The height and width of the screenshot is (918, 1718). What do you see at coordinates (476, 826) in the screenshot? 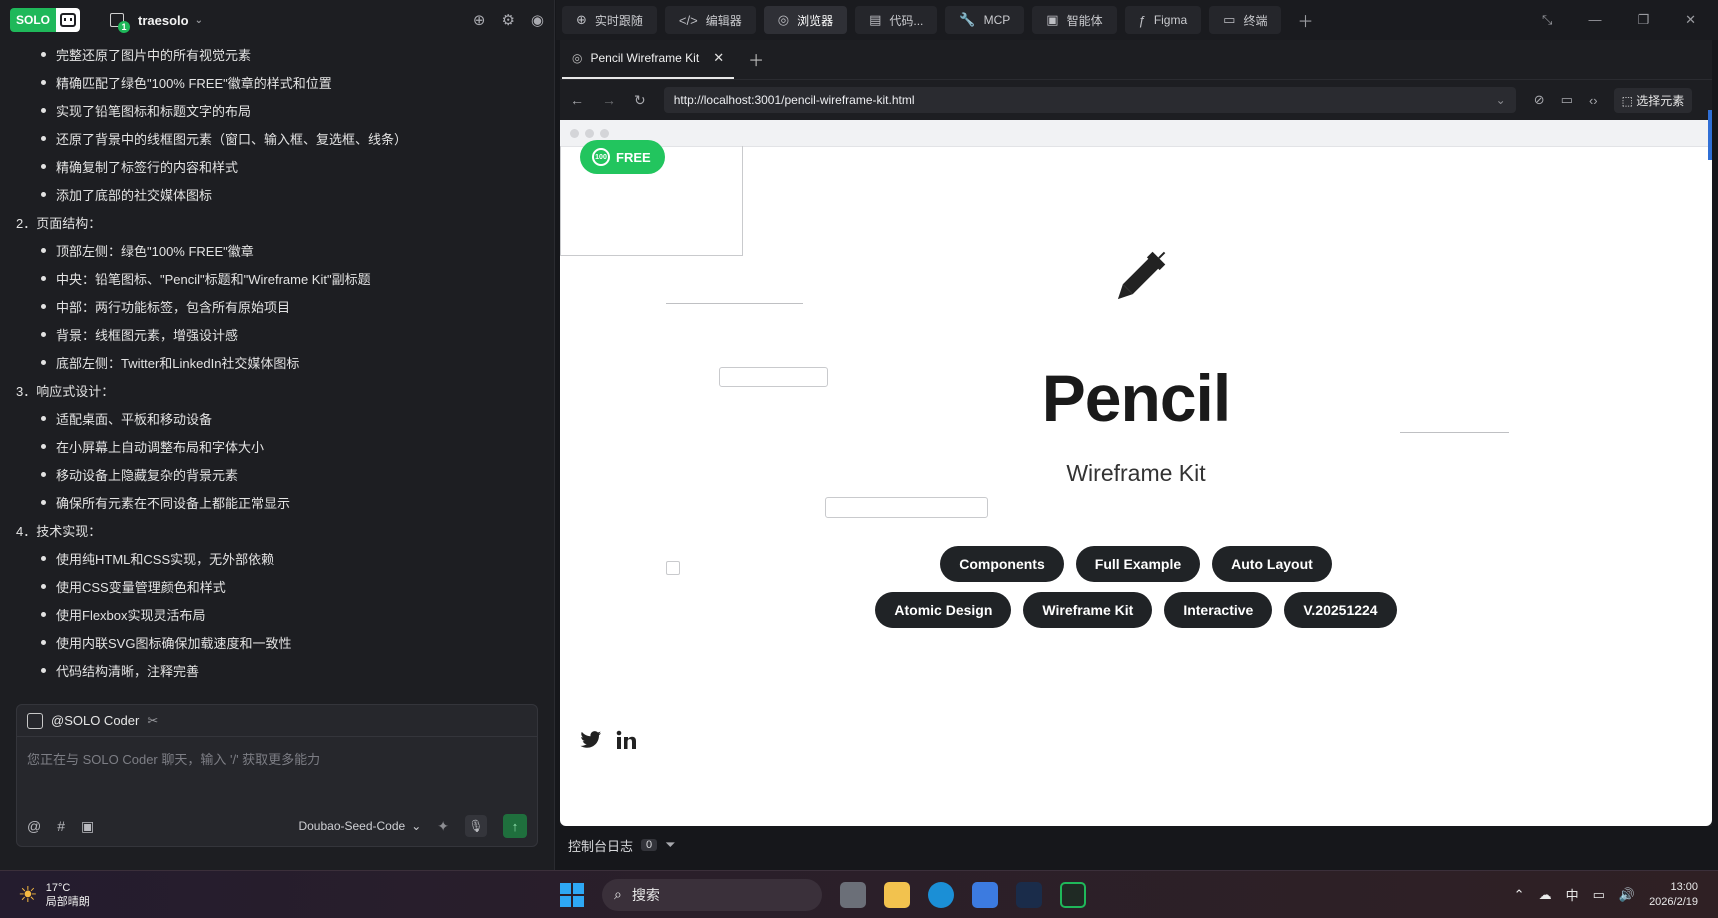
I see `mic-button: 🎙` at bounding box center [476, 826].